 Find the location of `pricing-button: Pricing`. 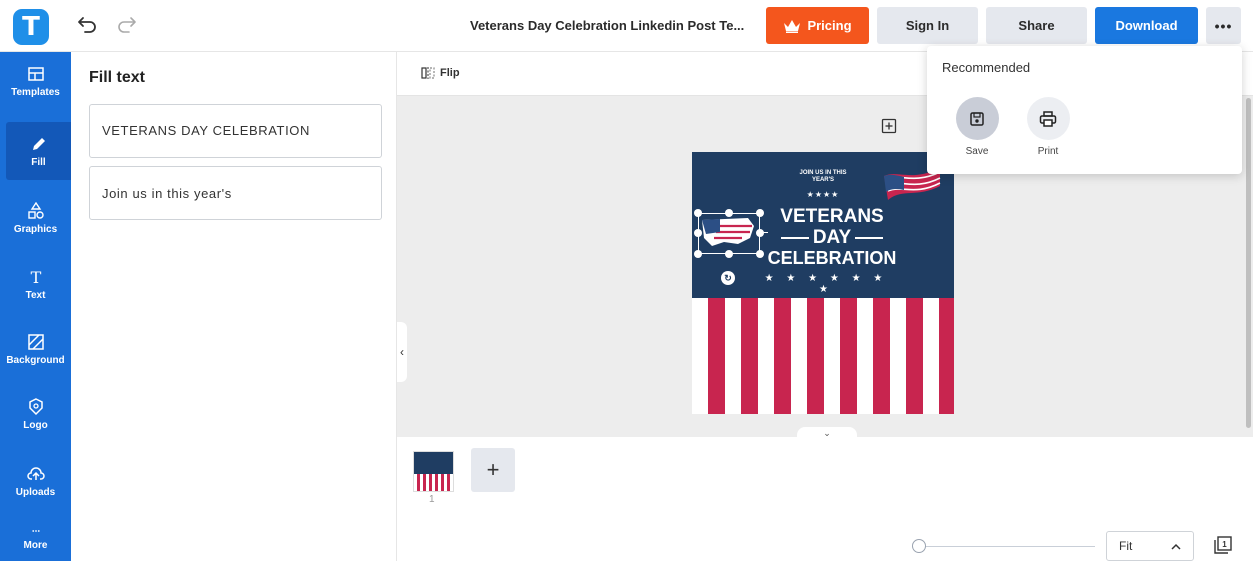

pricing-button: Pricing is located at coordinates (817, 25).